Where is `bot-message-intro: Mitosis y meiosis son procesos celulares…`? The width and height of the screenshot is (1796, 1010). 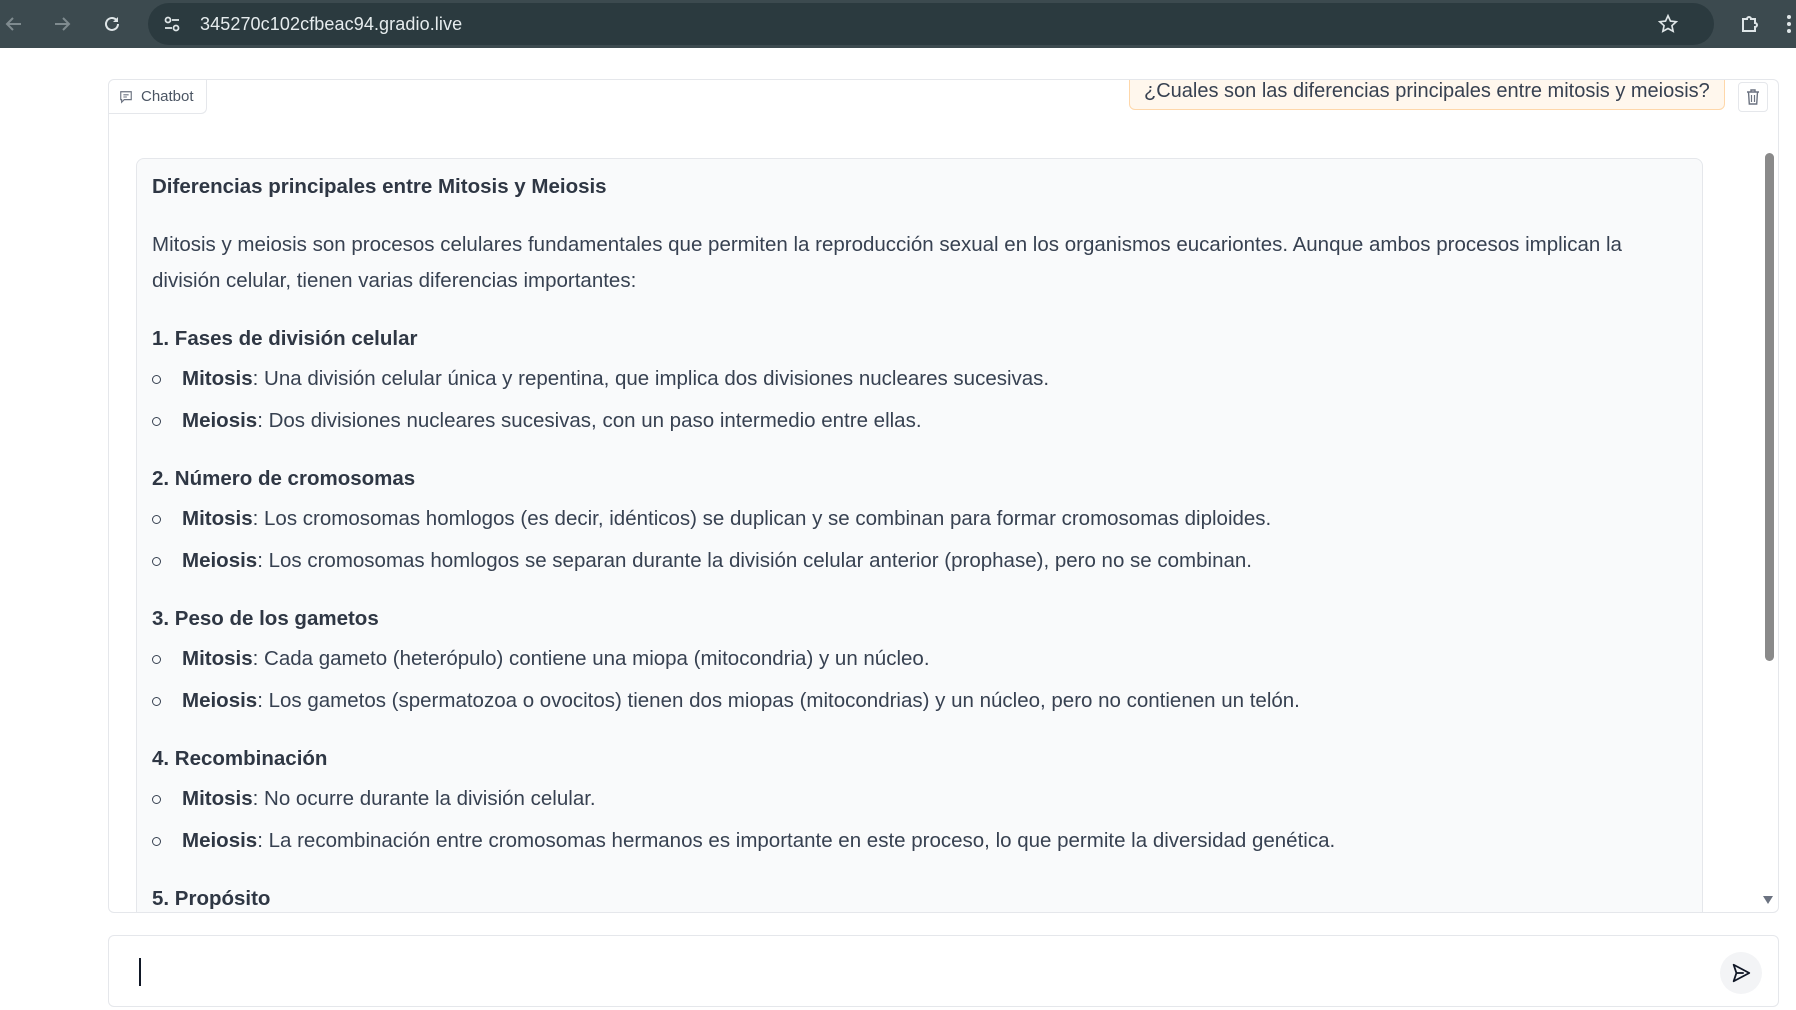
bot-message-intro: Mitosis y meiosis son procesos celulares… is located at coordinates (887, 262).